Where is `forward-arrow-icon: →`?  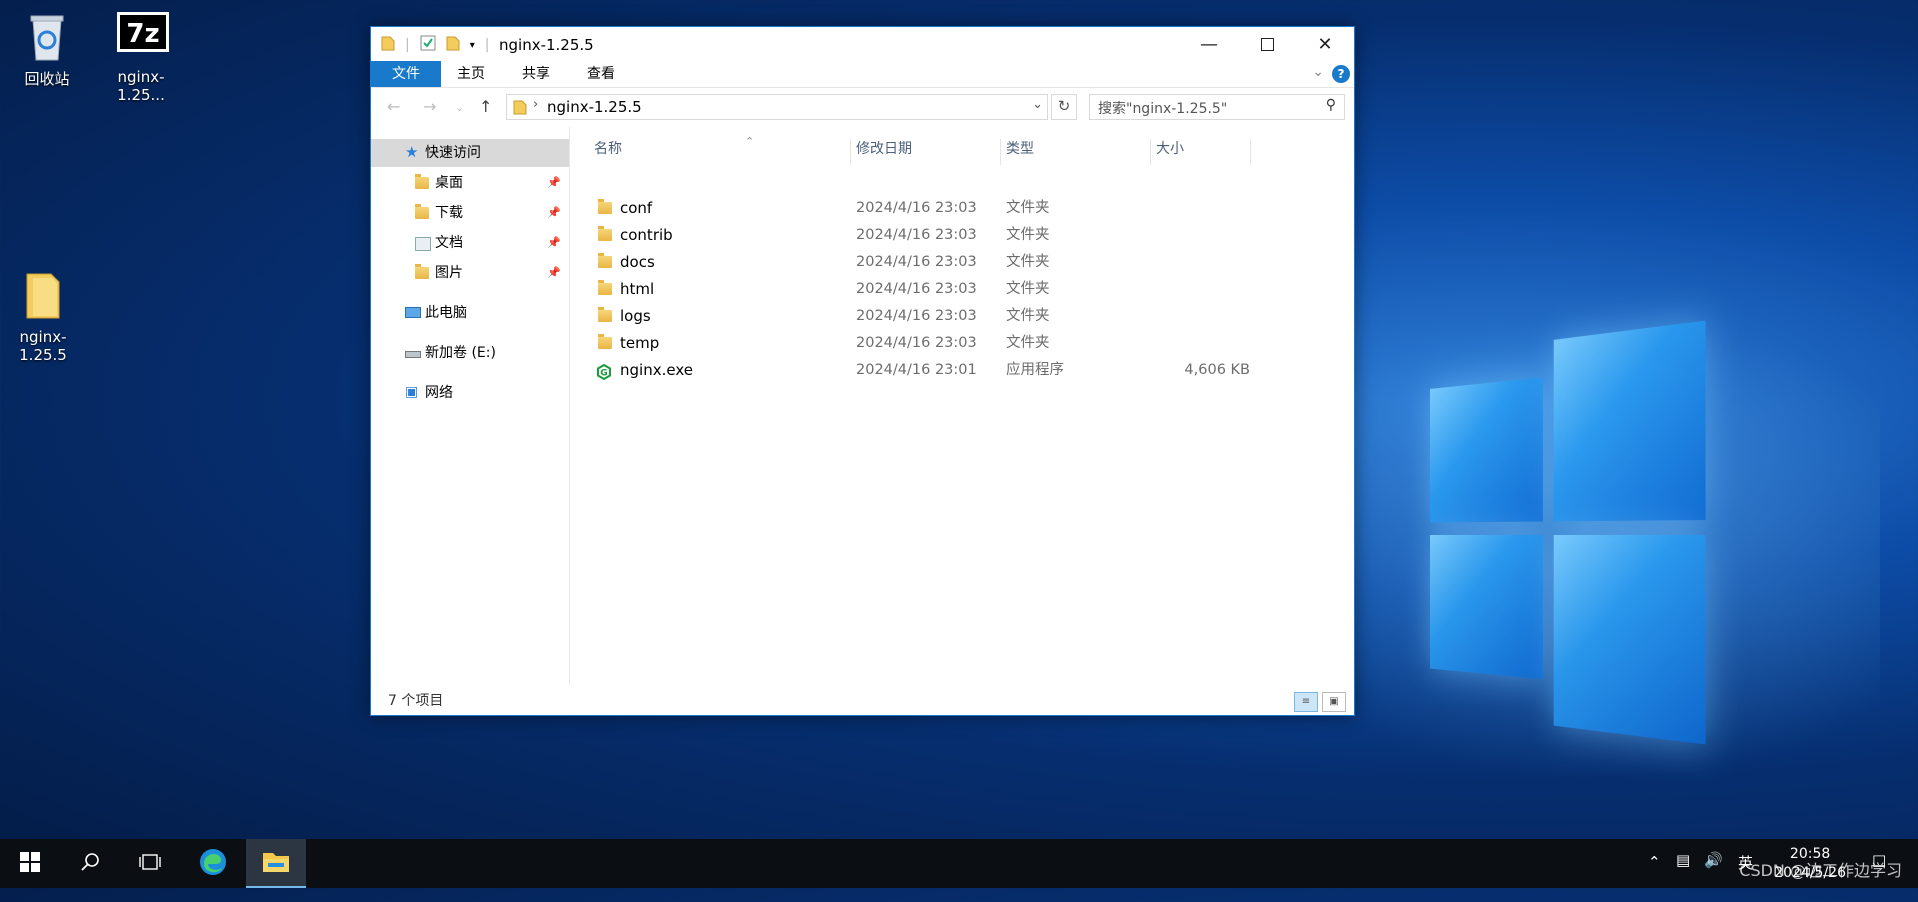
forward-arrow-icon: → is located at coordinates (429, 106).